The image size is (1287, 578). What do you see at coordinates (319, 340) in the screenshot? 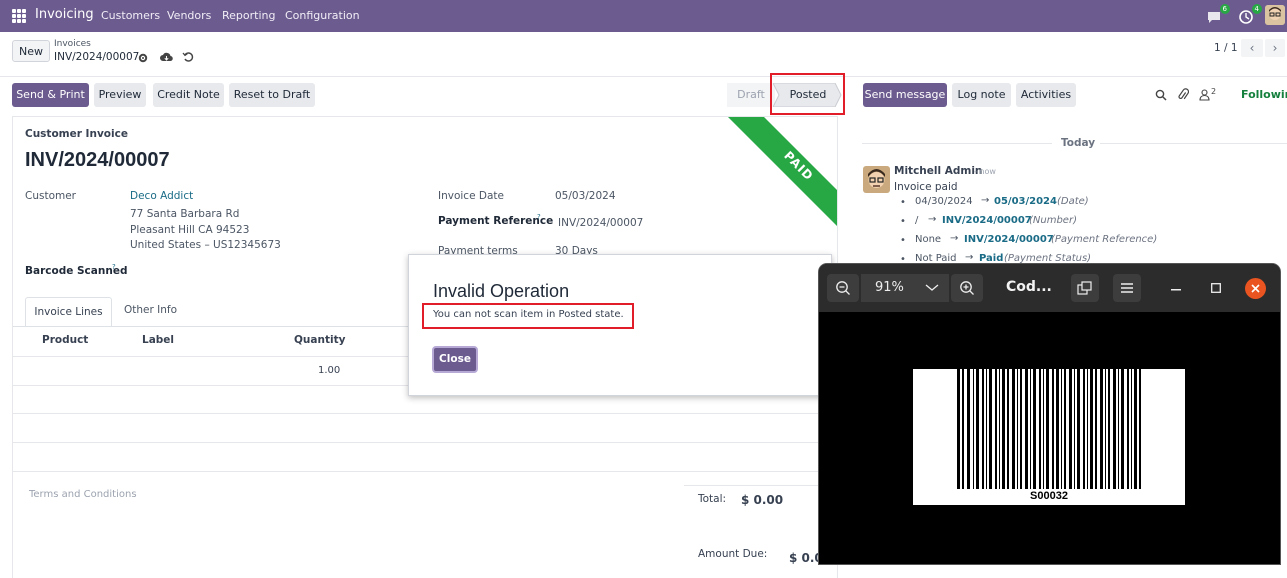
I see `column-quantity: Quantity` at bounding box center [319, 340].